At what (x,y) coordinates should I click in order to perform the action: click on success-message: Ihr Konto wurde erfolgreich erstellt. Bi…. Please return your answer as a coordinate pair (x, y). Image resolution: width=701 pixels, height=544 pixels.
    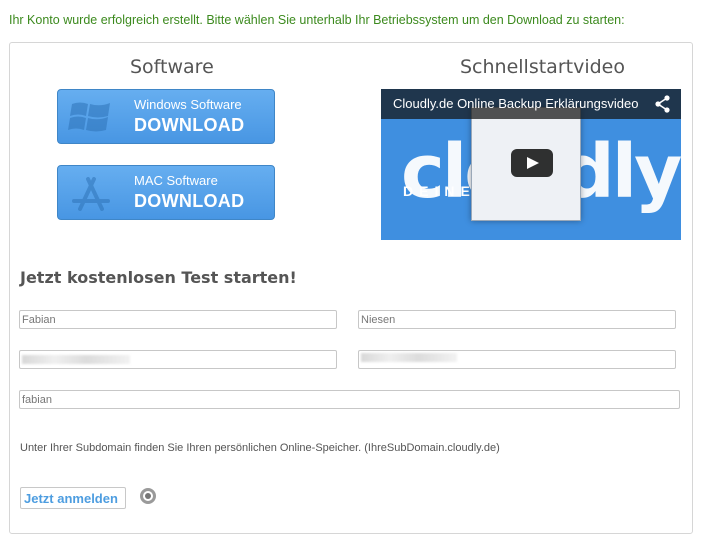
    Looking at the image, I should click on (317, 20).